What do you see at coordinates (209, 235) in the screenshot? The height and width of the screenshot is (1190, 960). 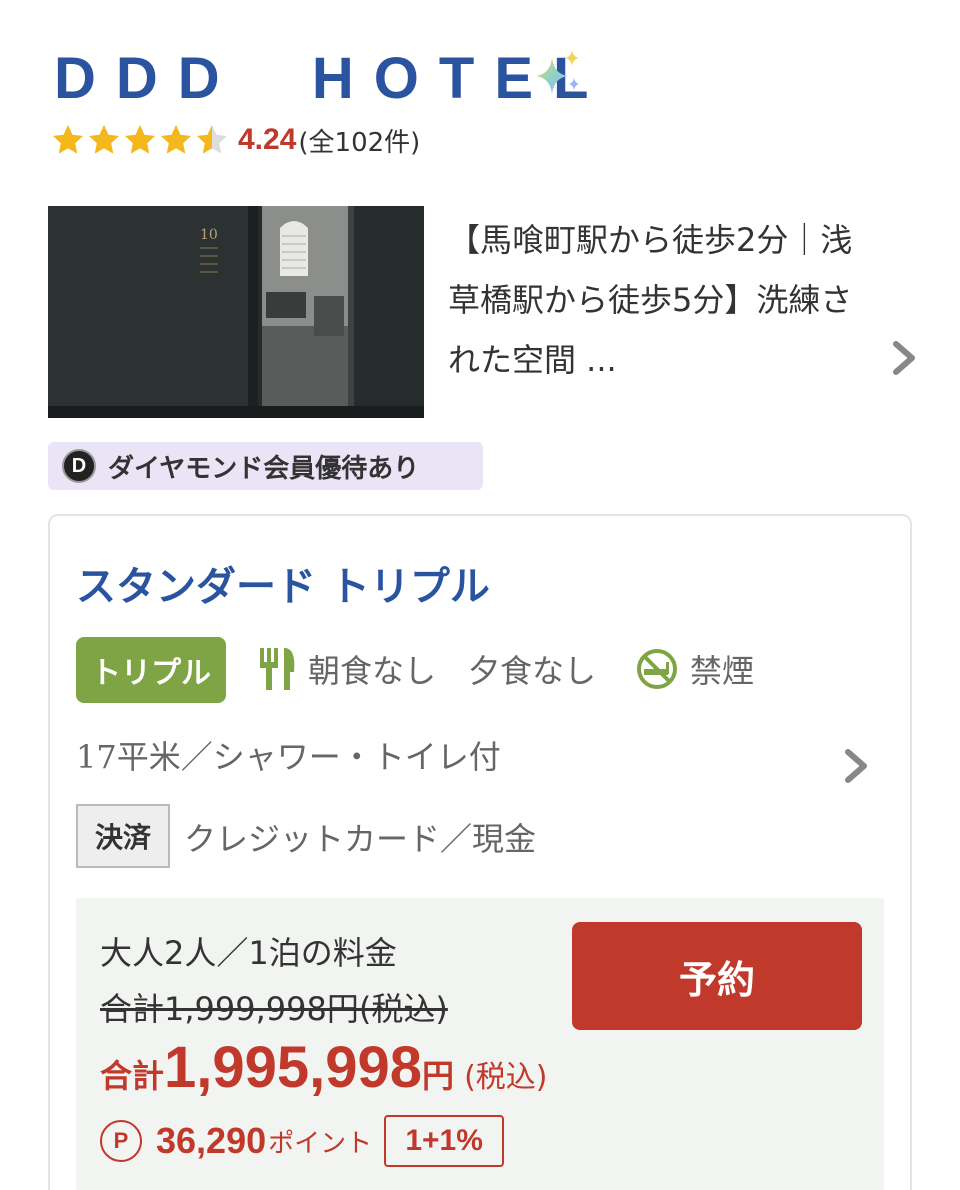 I see `room-number-sign: 10` at bounding box center [209, 235].